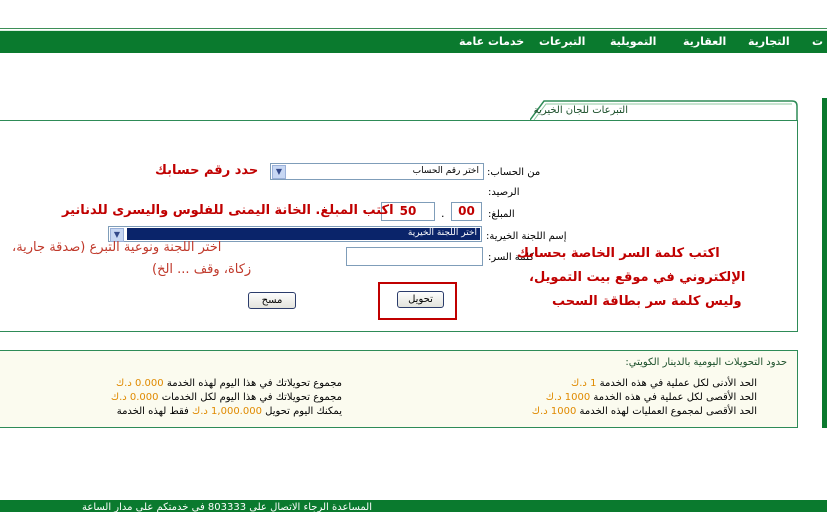 This screenshot has width=827, height=512. Describe the element at coordinates (514, 172) in the screenshot. I see `account-label: من الحساب:` at that location.